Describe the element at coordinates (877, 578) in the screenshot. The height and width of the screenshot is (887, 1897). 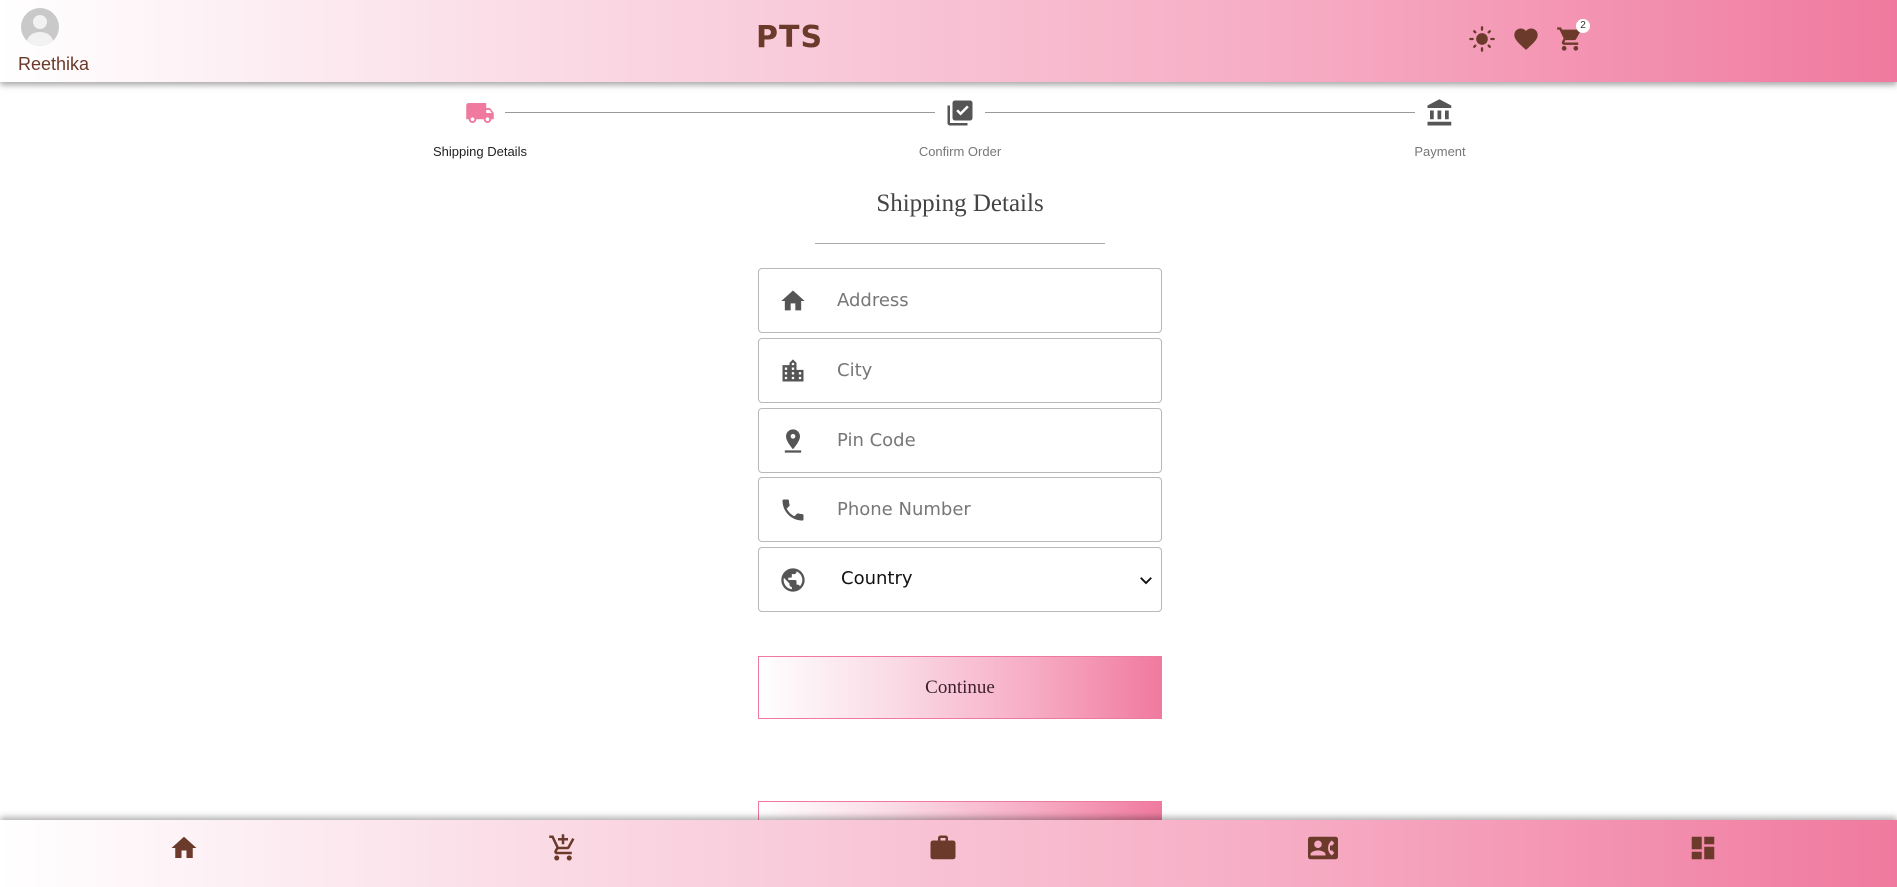
I see `country-select-value: Country` at that location.